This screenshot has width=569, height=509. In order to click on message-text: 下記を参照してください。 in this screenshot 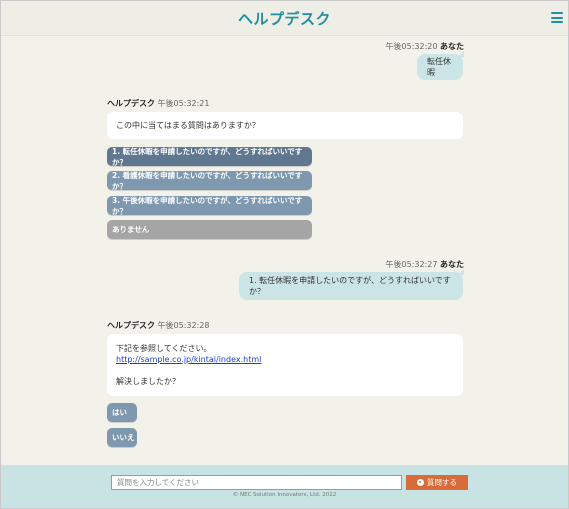, I will do `click(164, 348)`.